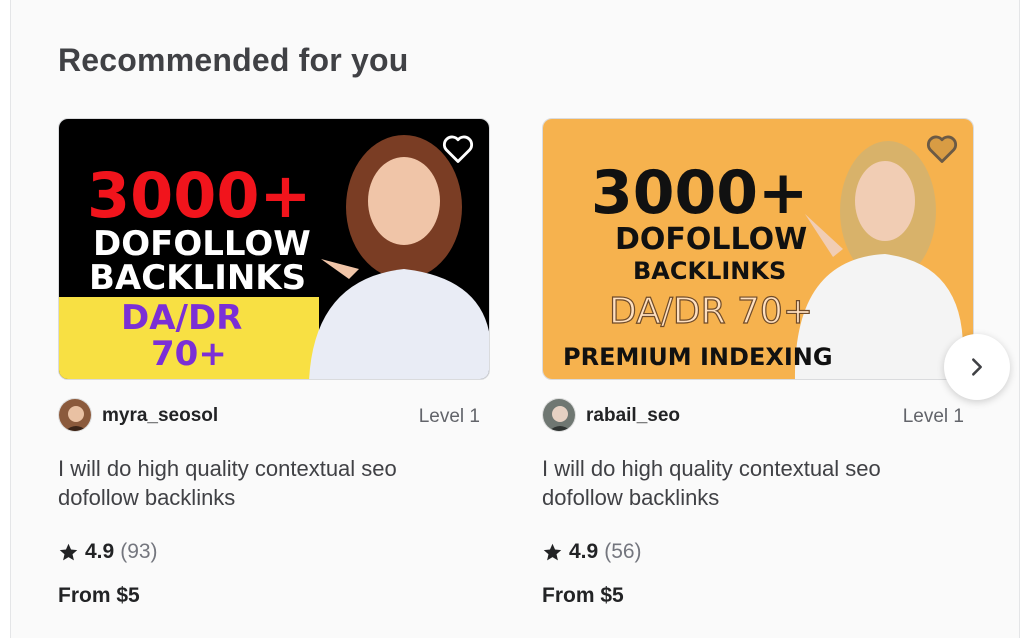 The width and height of the screenshot is (1024, 638). What do you see at coordinates (623, 551) in the screenshot?
I see `rating-count: (56)` at bounding box center [623, 551].